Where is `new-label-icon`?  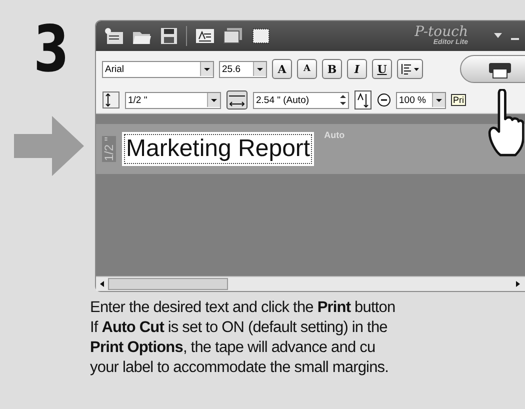
new-label-icon is located at coordinates (114, 36).